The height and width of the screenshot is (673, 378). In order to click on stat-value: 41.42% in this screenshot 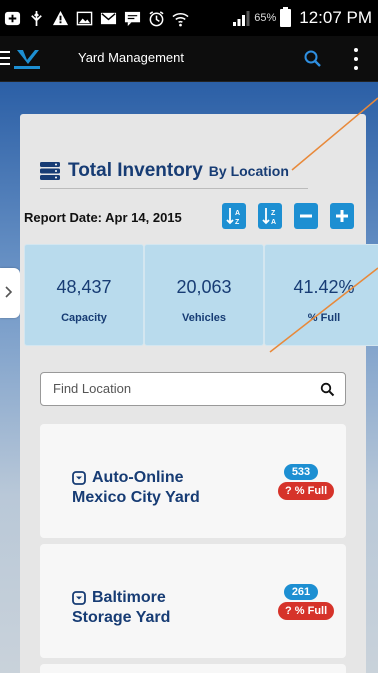, I will do `click(324, 287)`.